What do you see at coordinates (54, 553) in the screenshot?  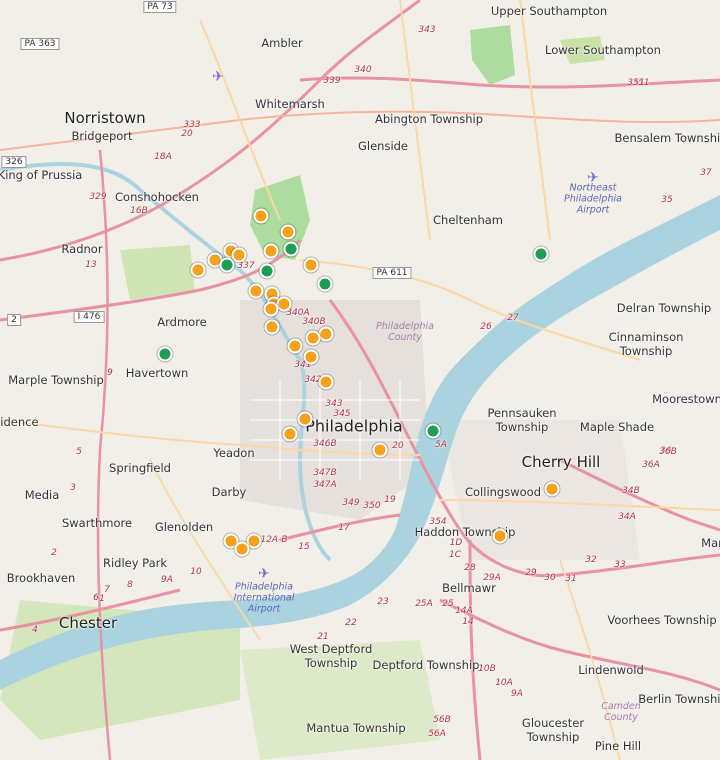 I see `exit-number-label: 2` at bounding box center [54, 553].